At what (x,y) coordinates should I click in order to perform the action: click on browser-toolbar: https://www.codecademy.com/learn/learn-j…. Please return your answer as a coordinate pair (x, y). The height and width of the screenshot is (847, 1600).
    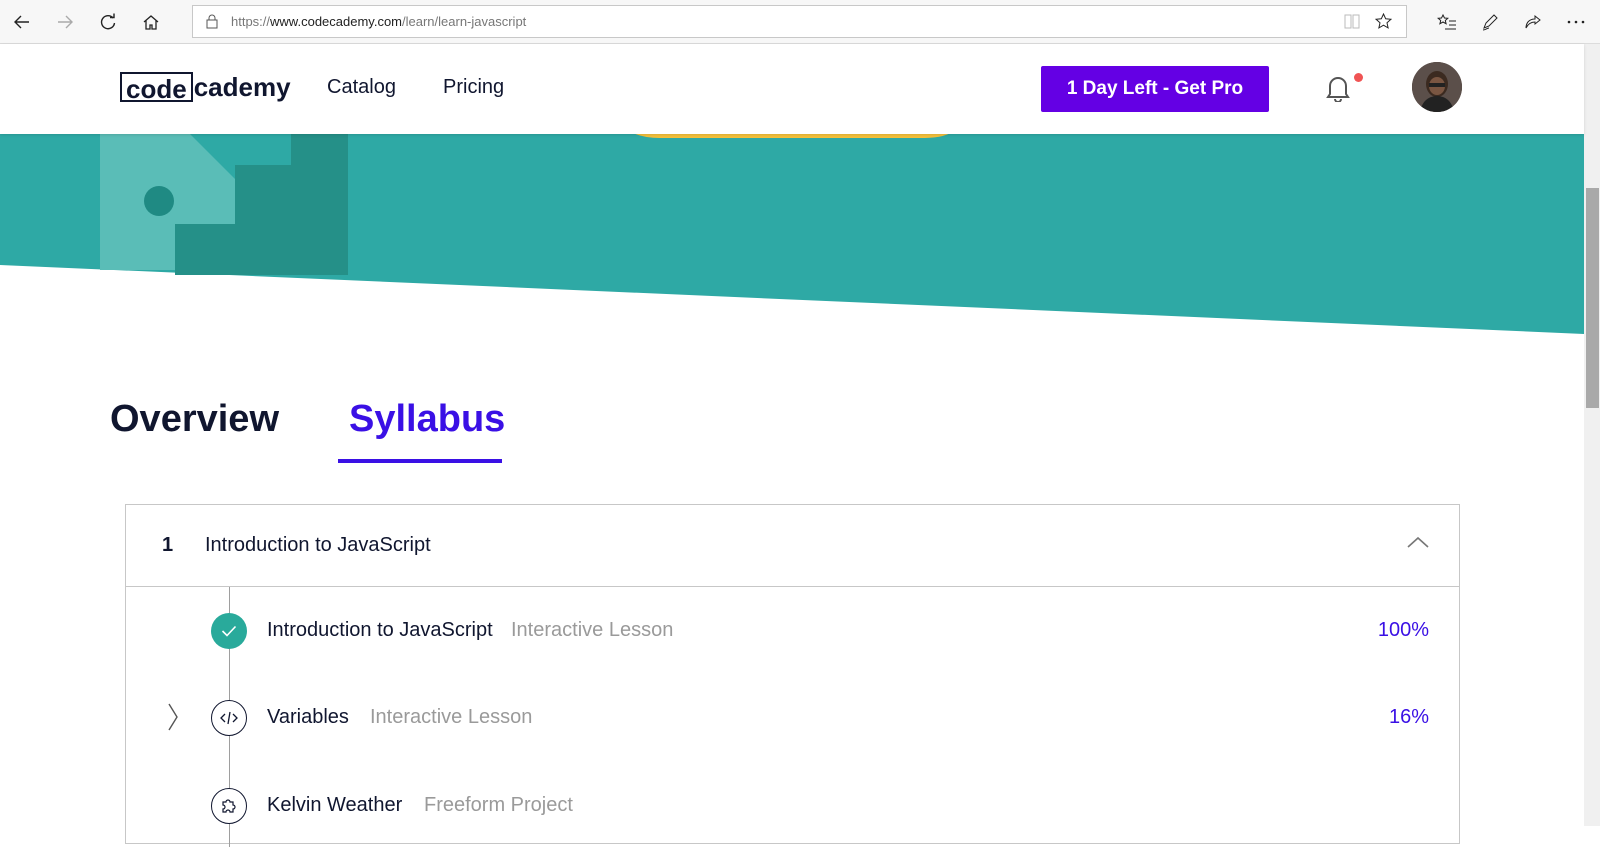
    Looking at the image, I should click on (800, 22).